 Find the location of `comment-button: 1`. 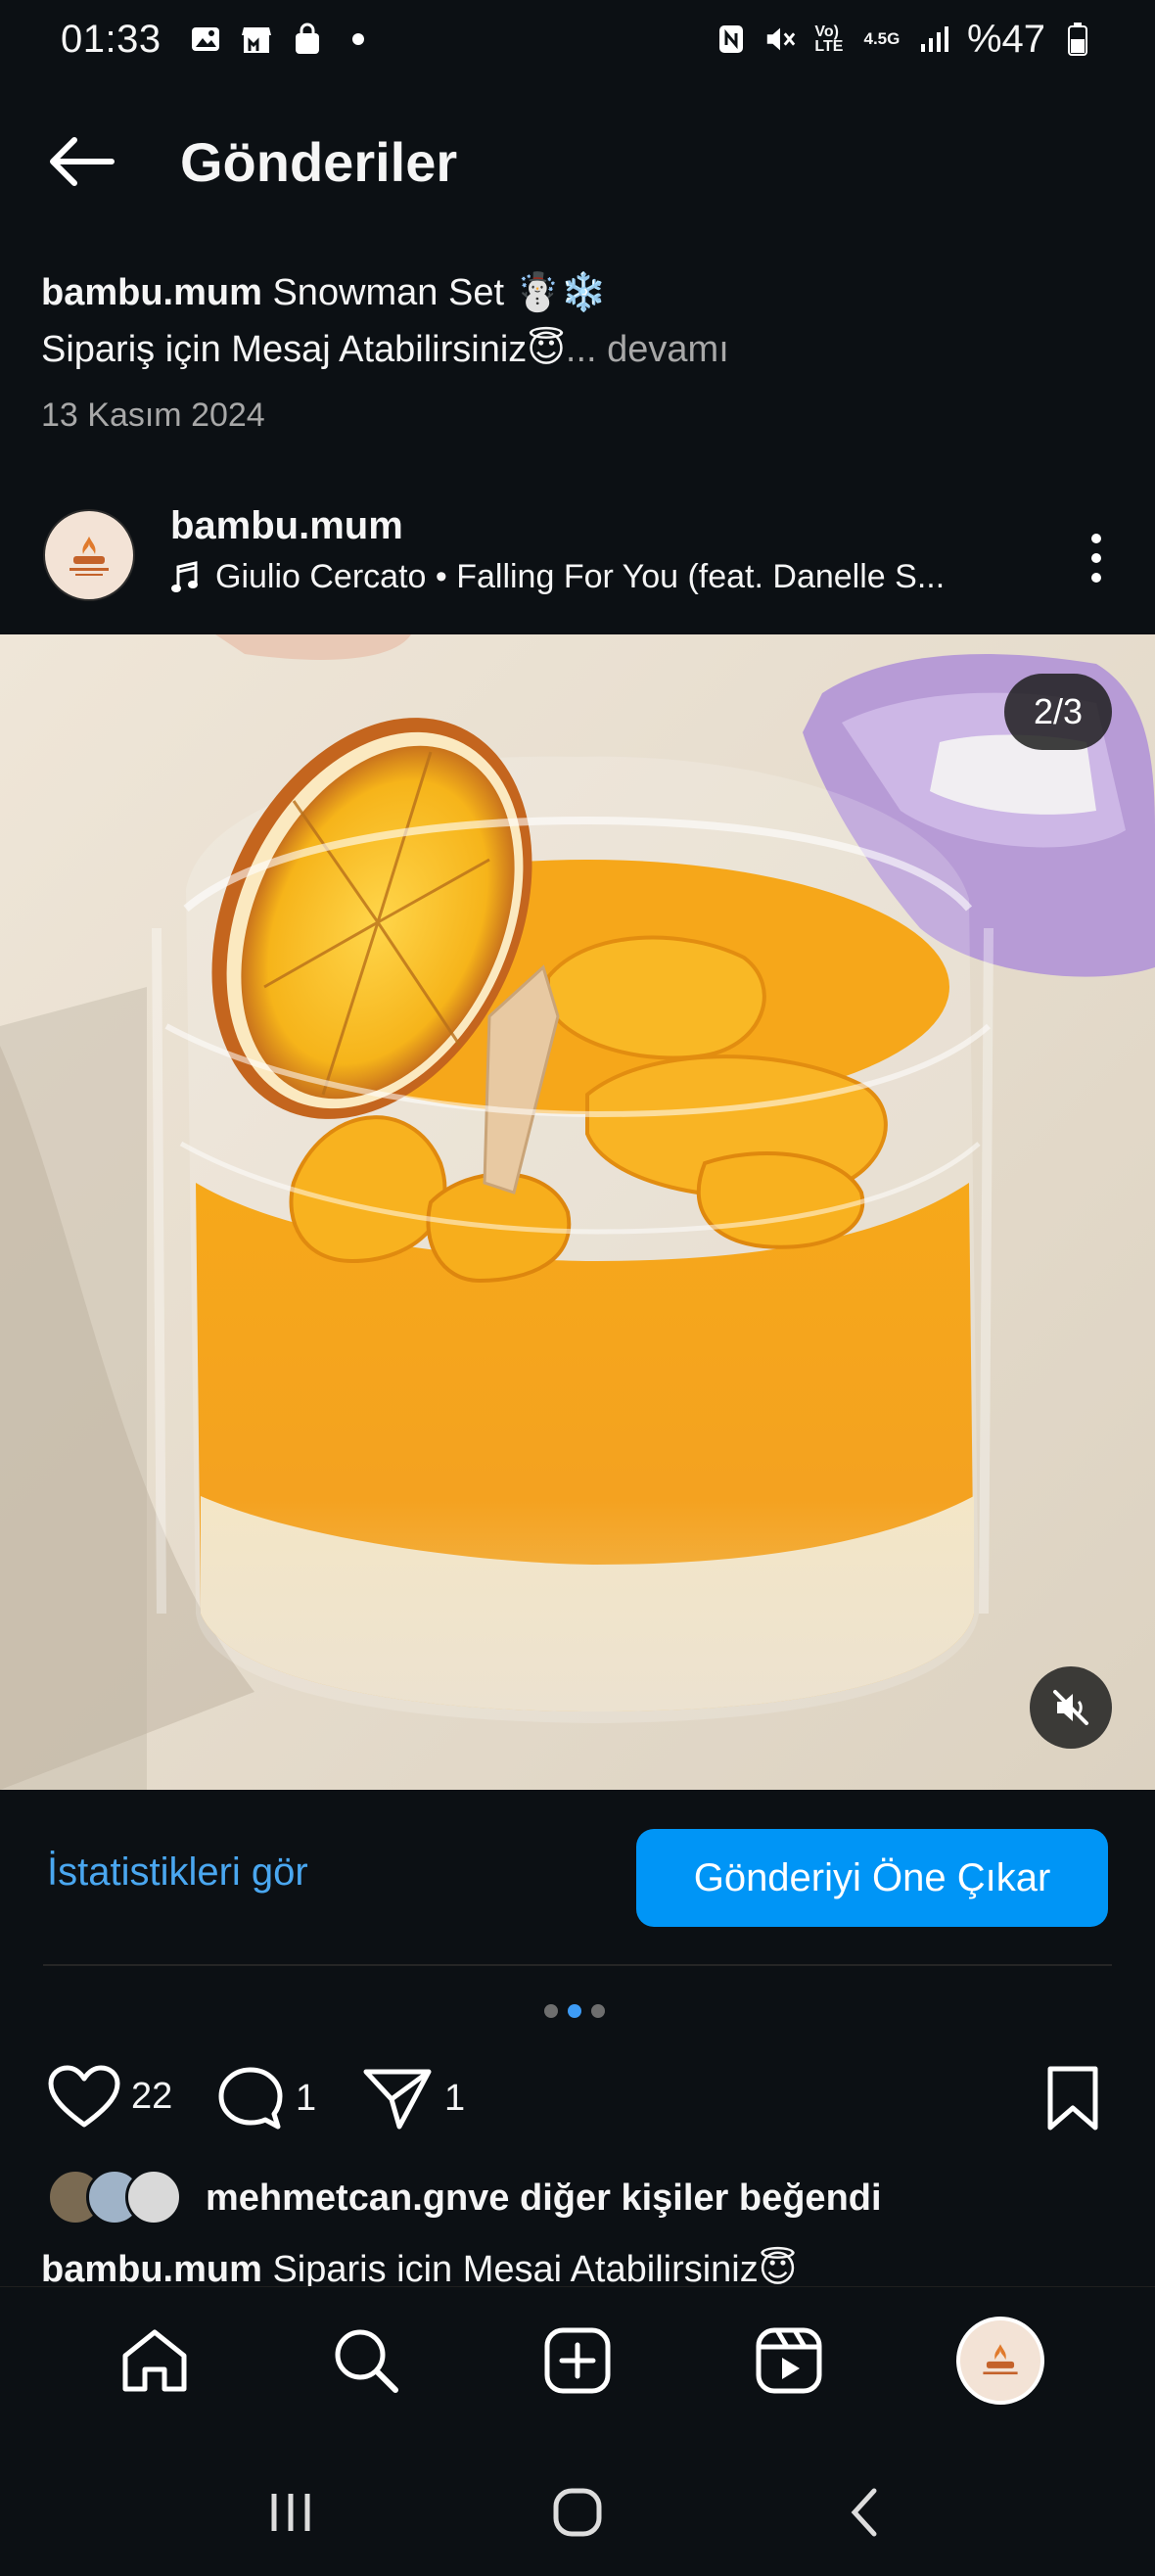

comment-button: 1 is located at coordinates (265, 2098).